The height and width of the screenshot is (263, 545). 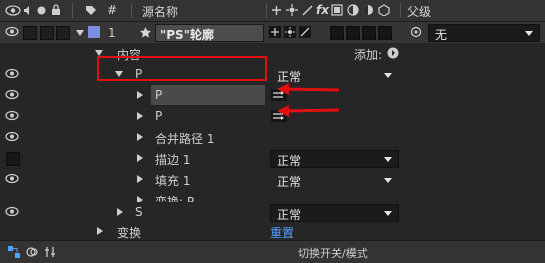 What do you see at coordinates (353, 33) in the screenshot?
I see `motion-blur-switch` at bounding box center [353, 33].